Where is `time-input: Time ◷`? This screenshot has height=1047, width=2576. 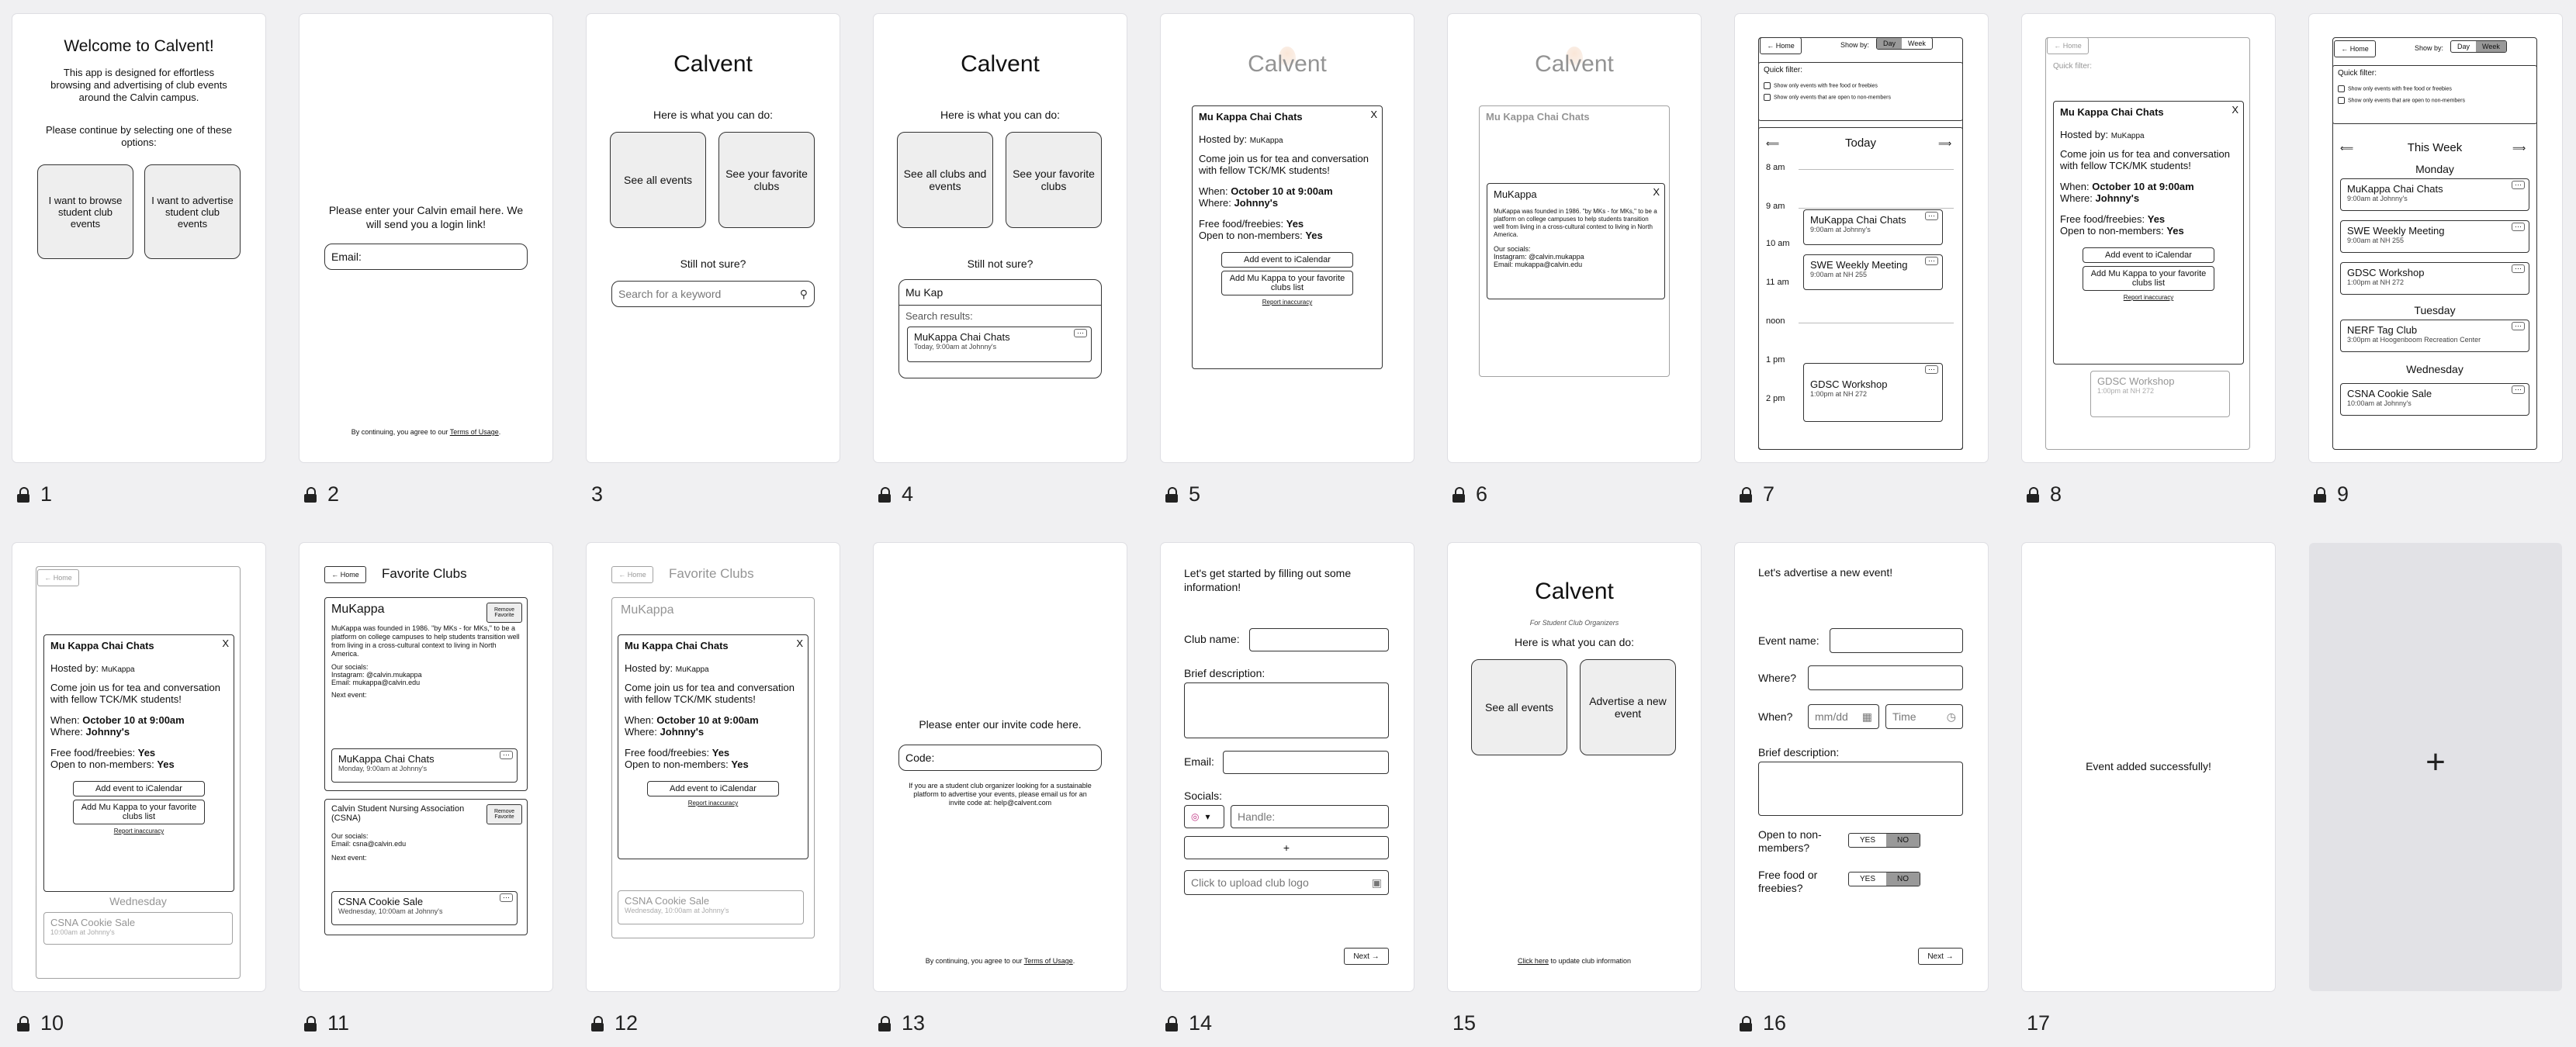
time-input: Time ◷ is located at coordinates (1924, 716).